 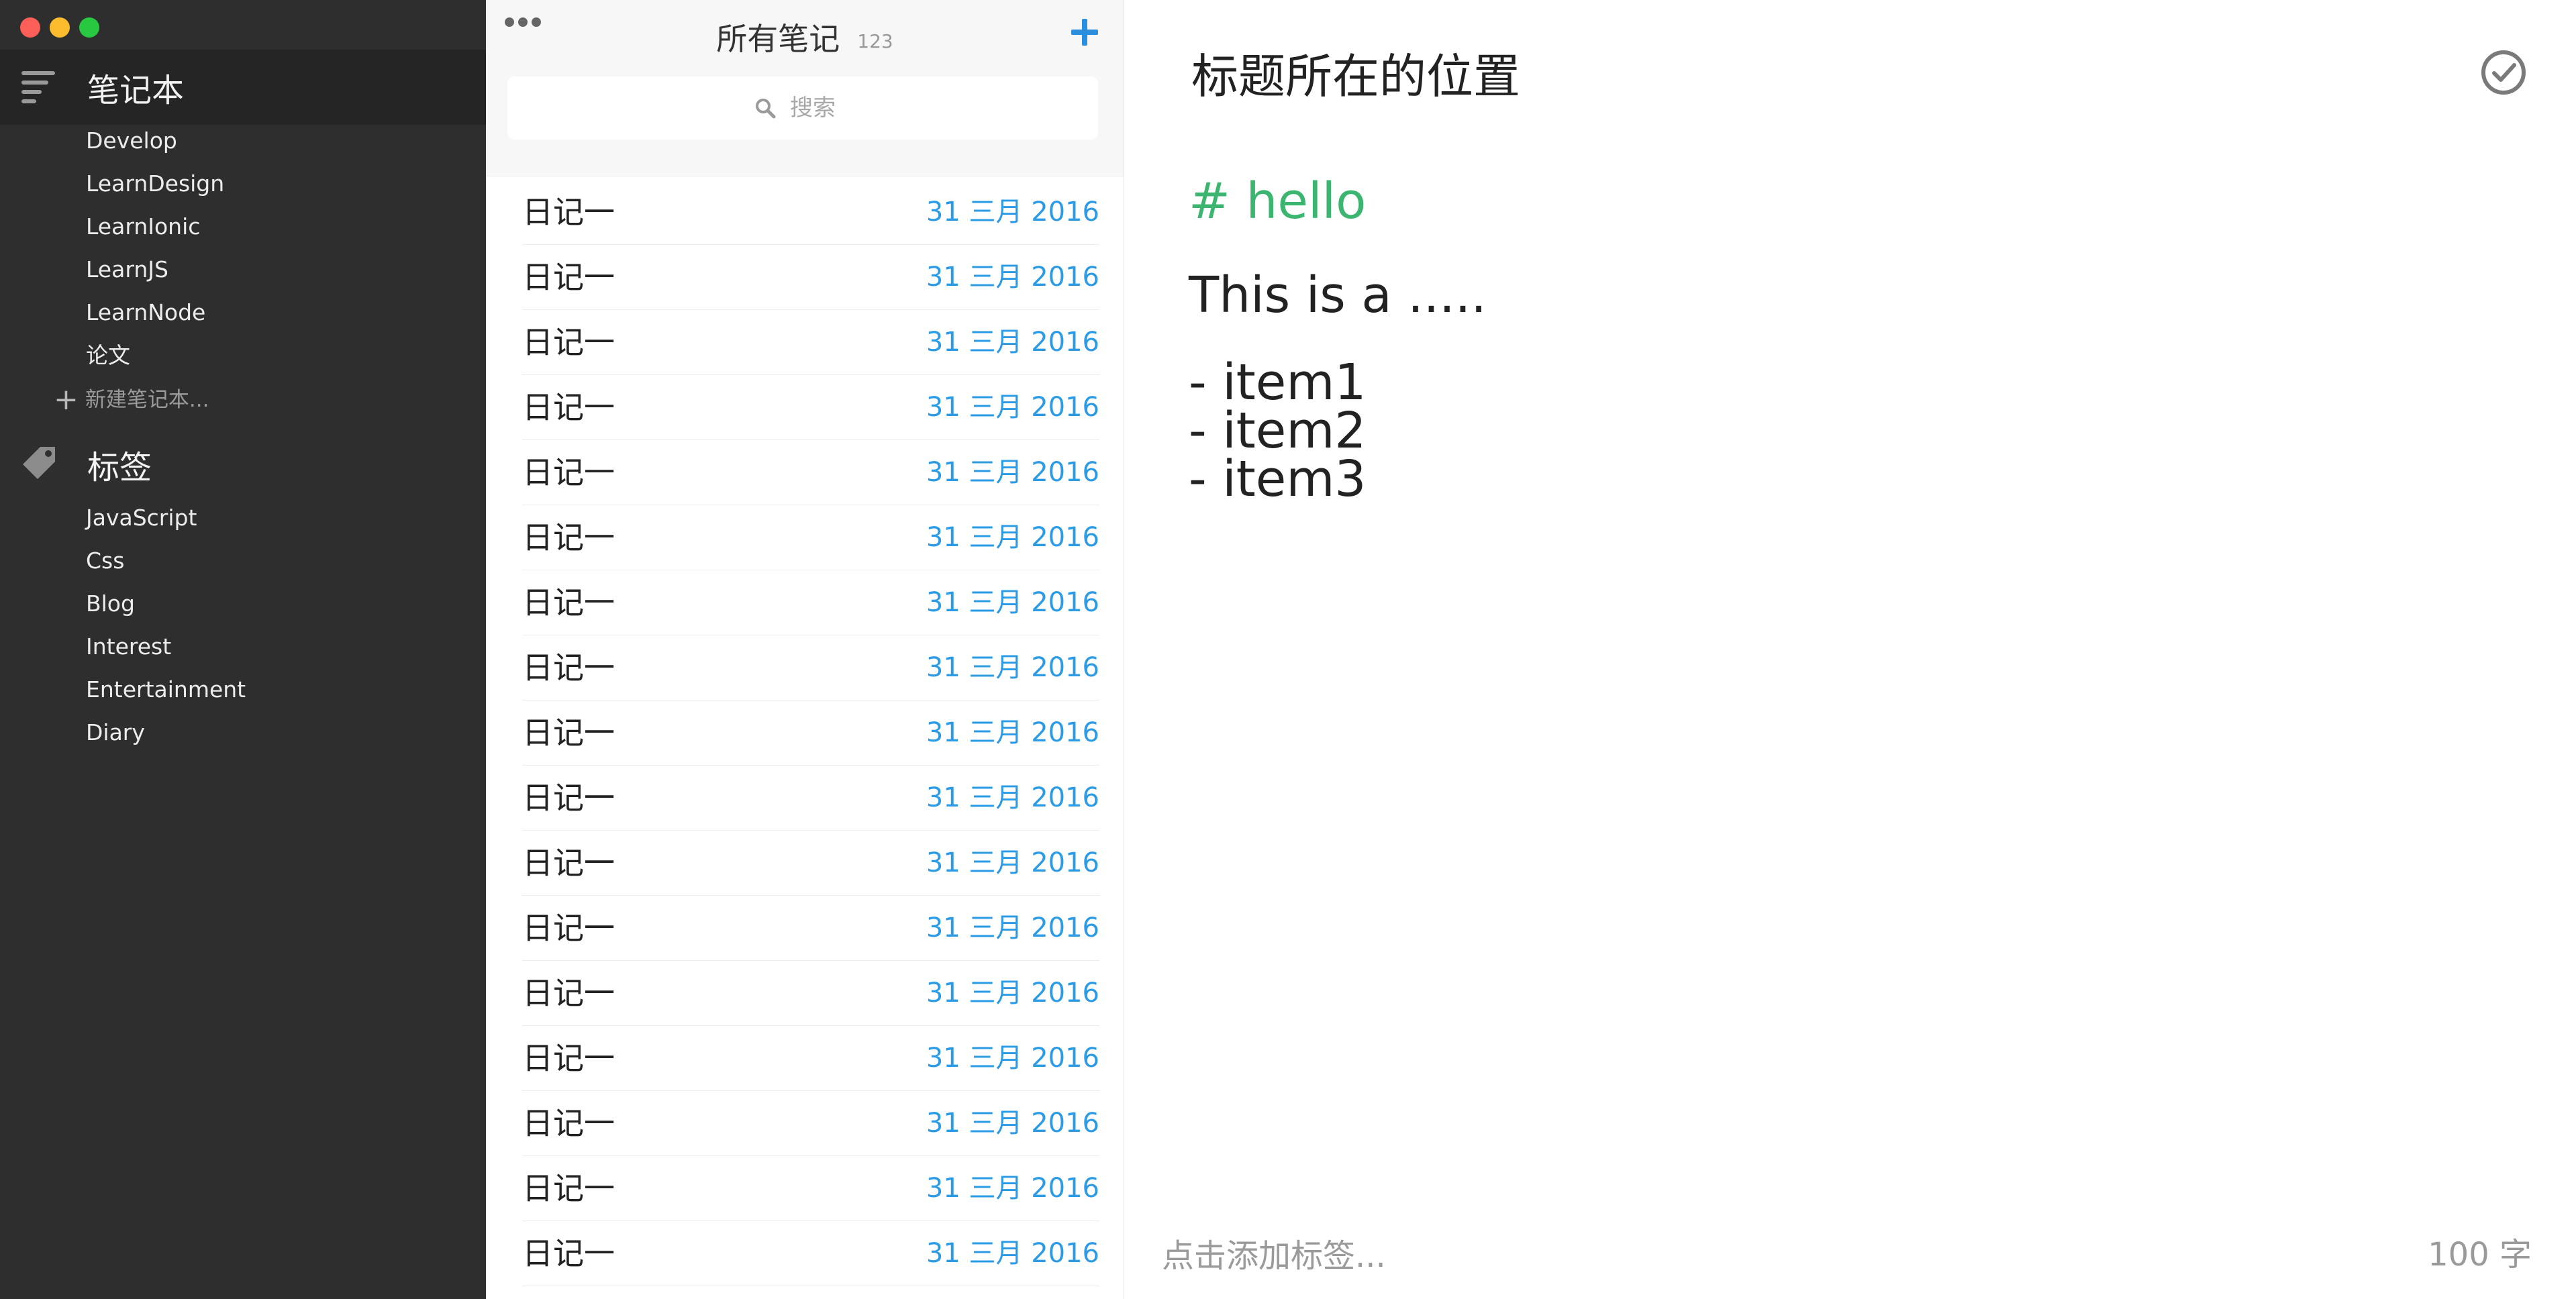 I want to click on word-count: 100 字, so click(x=2480, y=1255).